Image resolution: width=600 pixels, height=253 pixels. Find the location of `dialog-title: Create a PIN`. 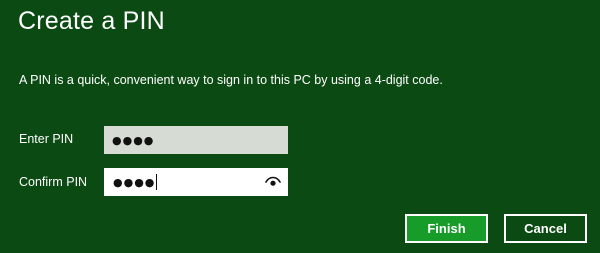

dialog-title: Create a PIN is located at coordinates (91, 21).